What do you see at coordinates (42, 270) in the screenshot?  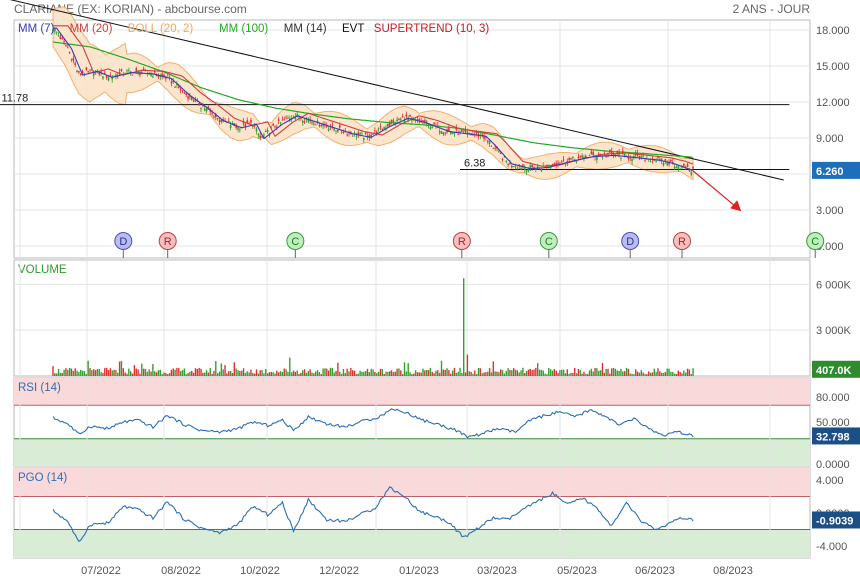 I see `volume-title: VOLUME` at bounding box center [42, 270].